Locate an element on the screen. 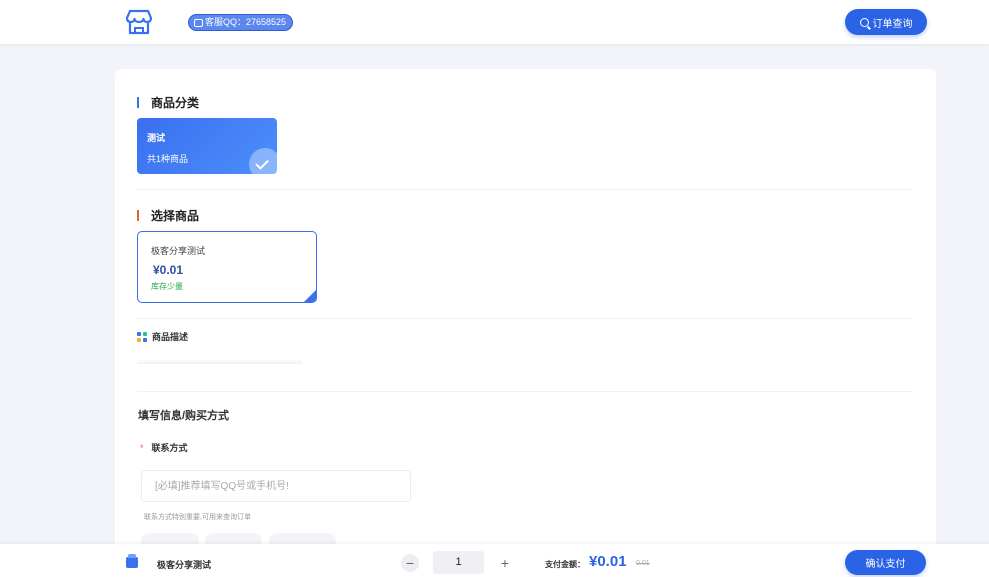  contact-label: * 联系方式 is located at coordinates (164, 447).